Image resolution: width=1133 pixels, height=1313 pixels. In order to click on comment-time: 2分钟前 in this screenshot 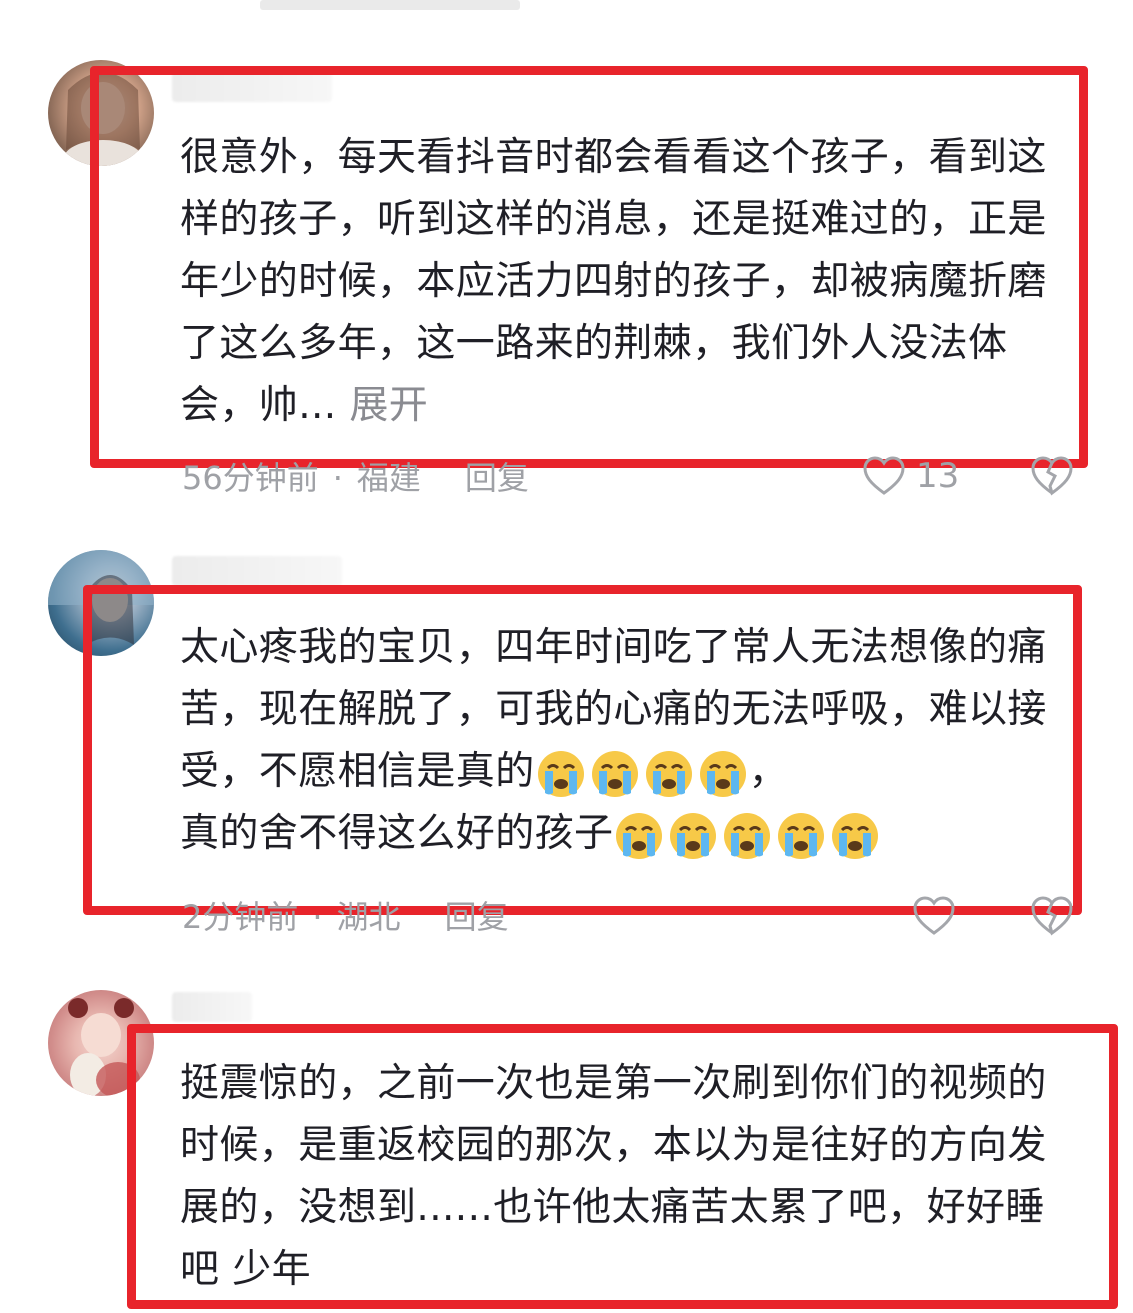, I will do `click(240, 917)`.